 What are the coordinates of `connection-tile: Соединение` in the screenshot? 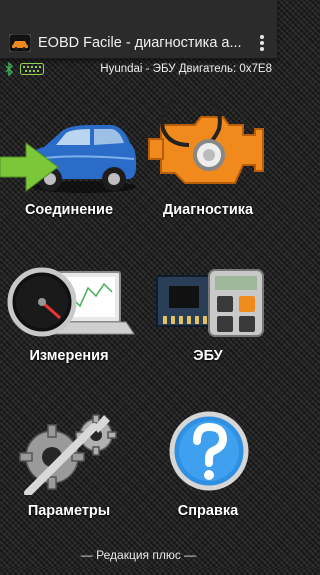 It's located at (69, 180).